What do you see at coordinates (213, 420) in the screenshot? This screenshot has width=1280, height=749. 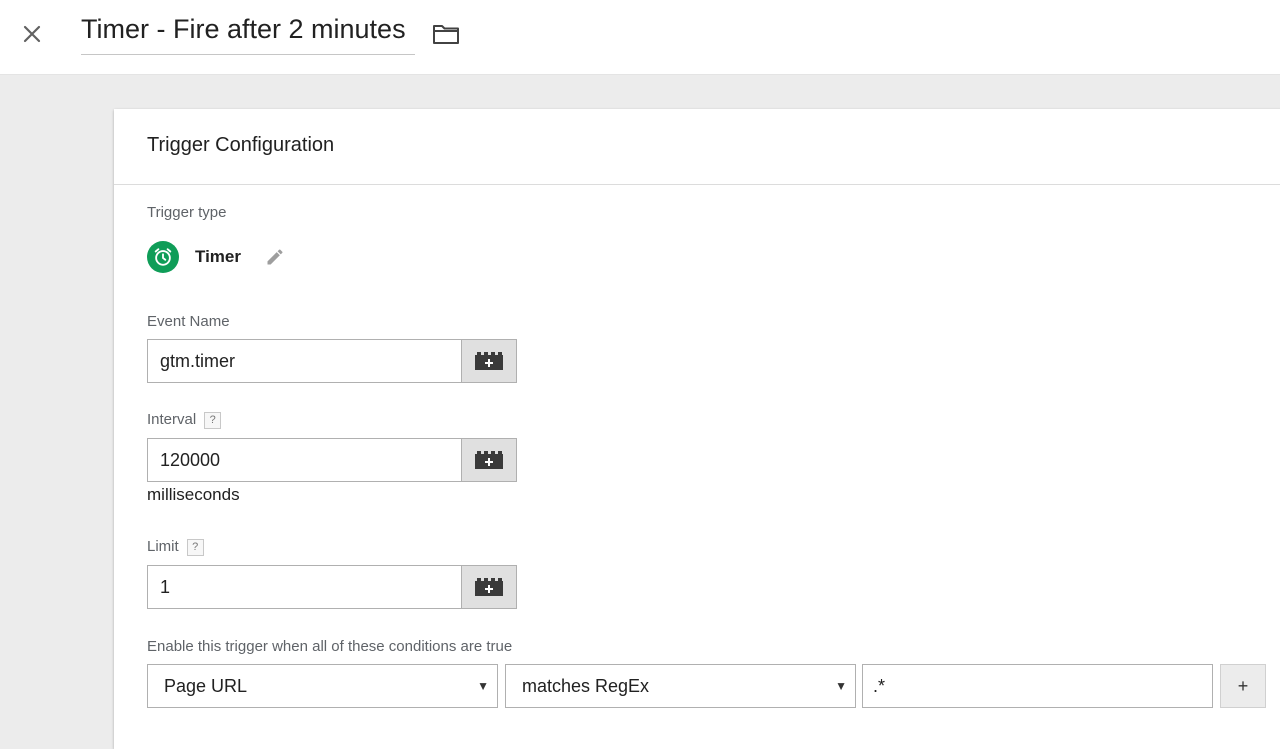 I see `interval-help-icon: ?` at bounding box center [213, 420].